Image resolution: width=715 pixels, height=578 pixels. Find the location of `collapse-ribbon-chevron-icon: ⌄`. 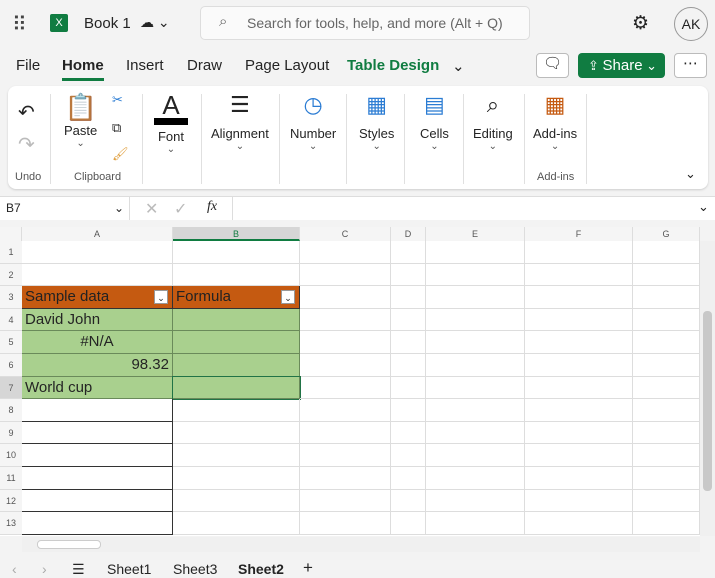

collapse-ribbon-chevron-icon: ⌄ is located at coordinates (690, 174).